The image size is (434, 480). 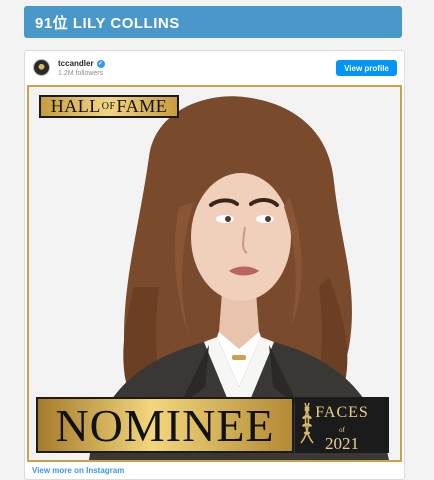 I want to click on heading-title: 91位 LILY COLLINS, so click(x=107, y=23).